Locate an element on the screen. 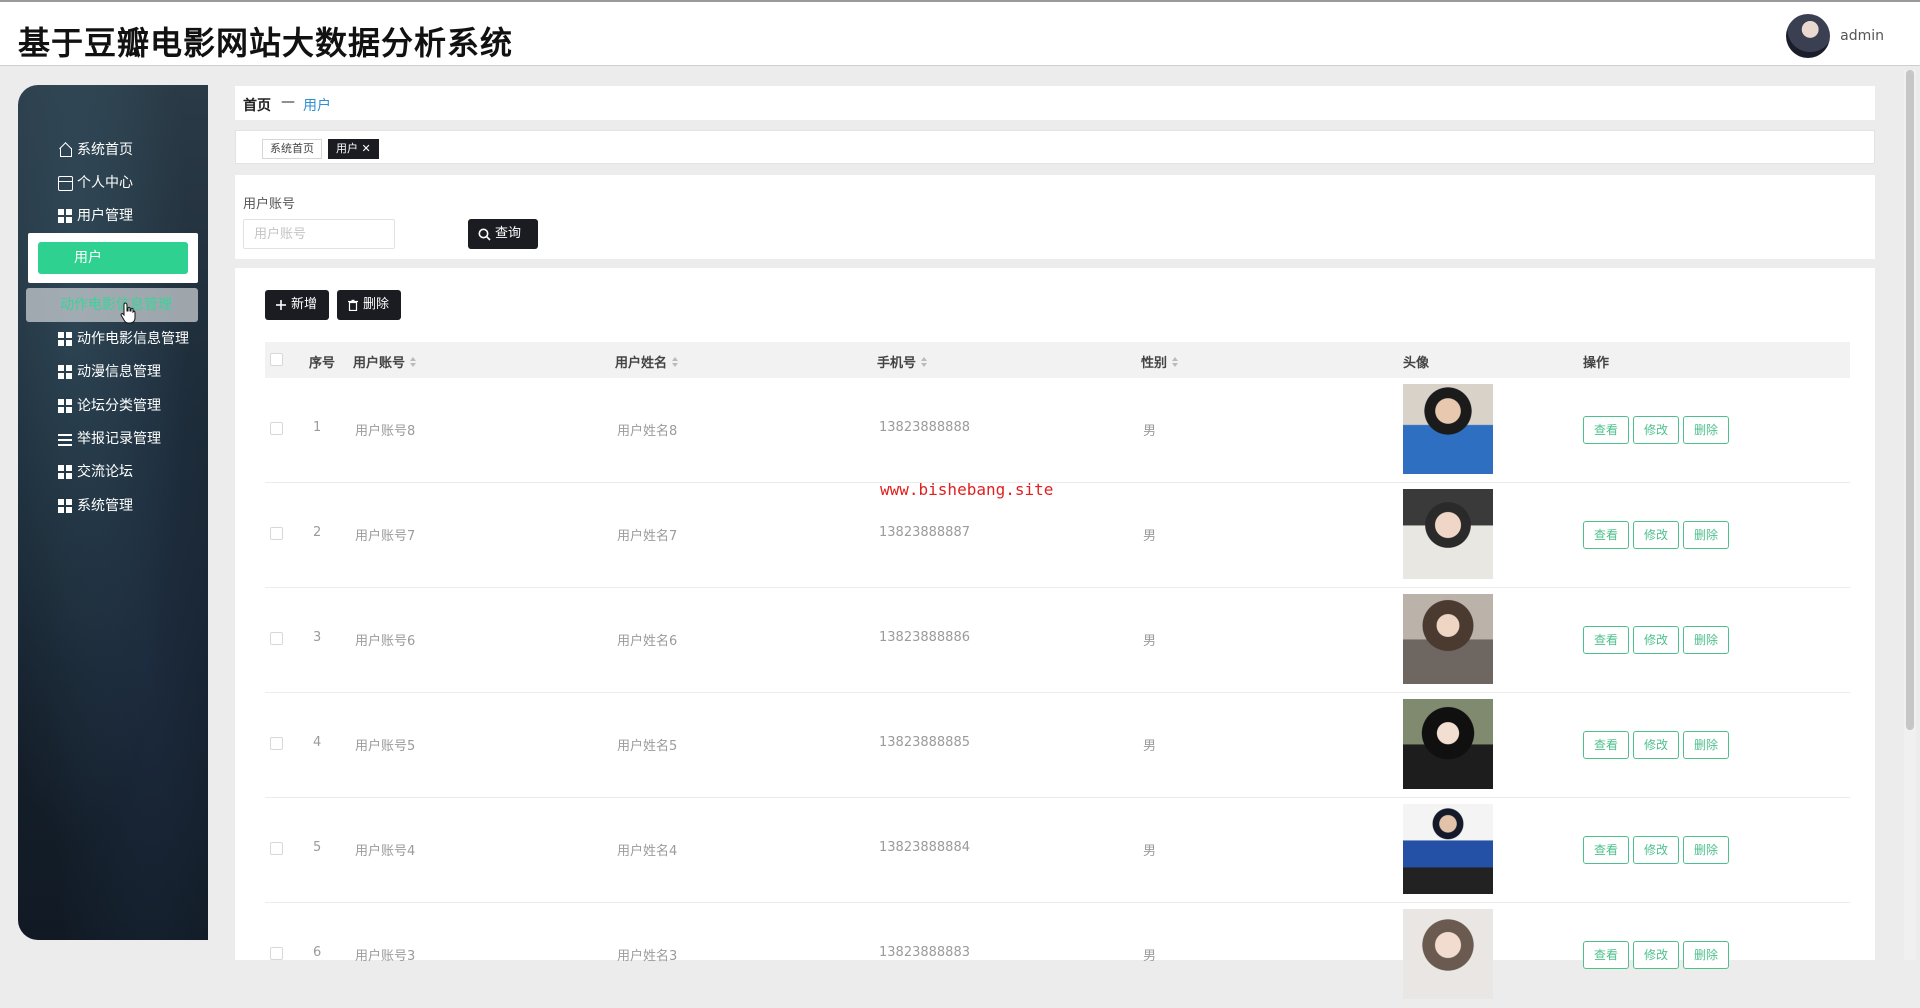 Image resolution: width=1920 pixels, height=1008 pixels. cell-phone: 13823888883 is located at coordinates (924, 952).